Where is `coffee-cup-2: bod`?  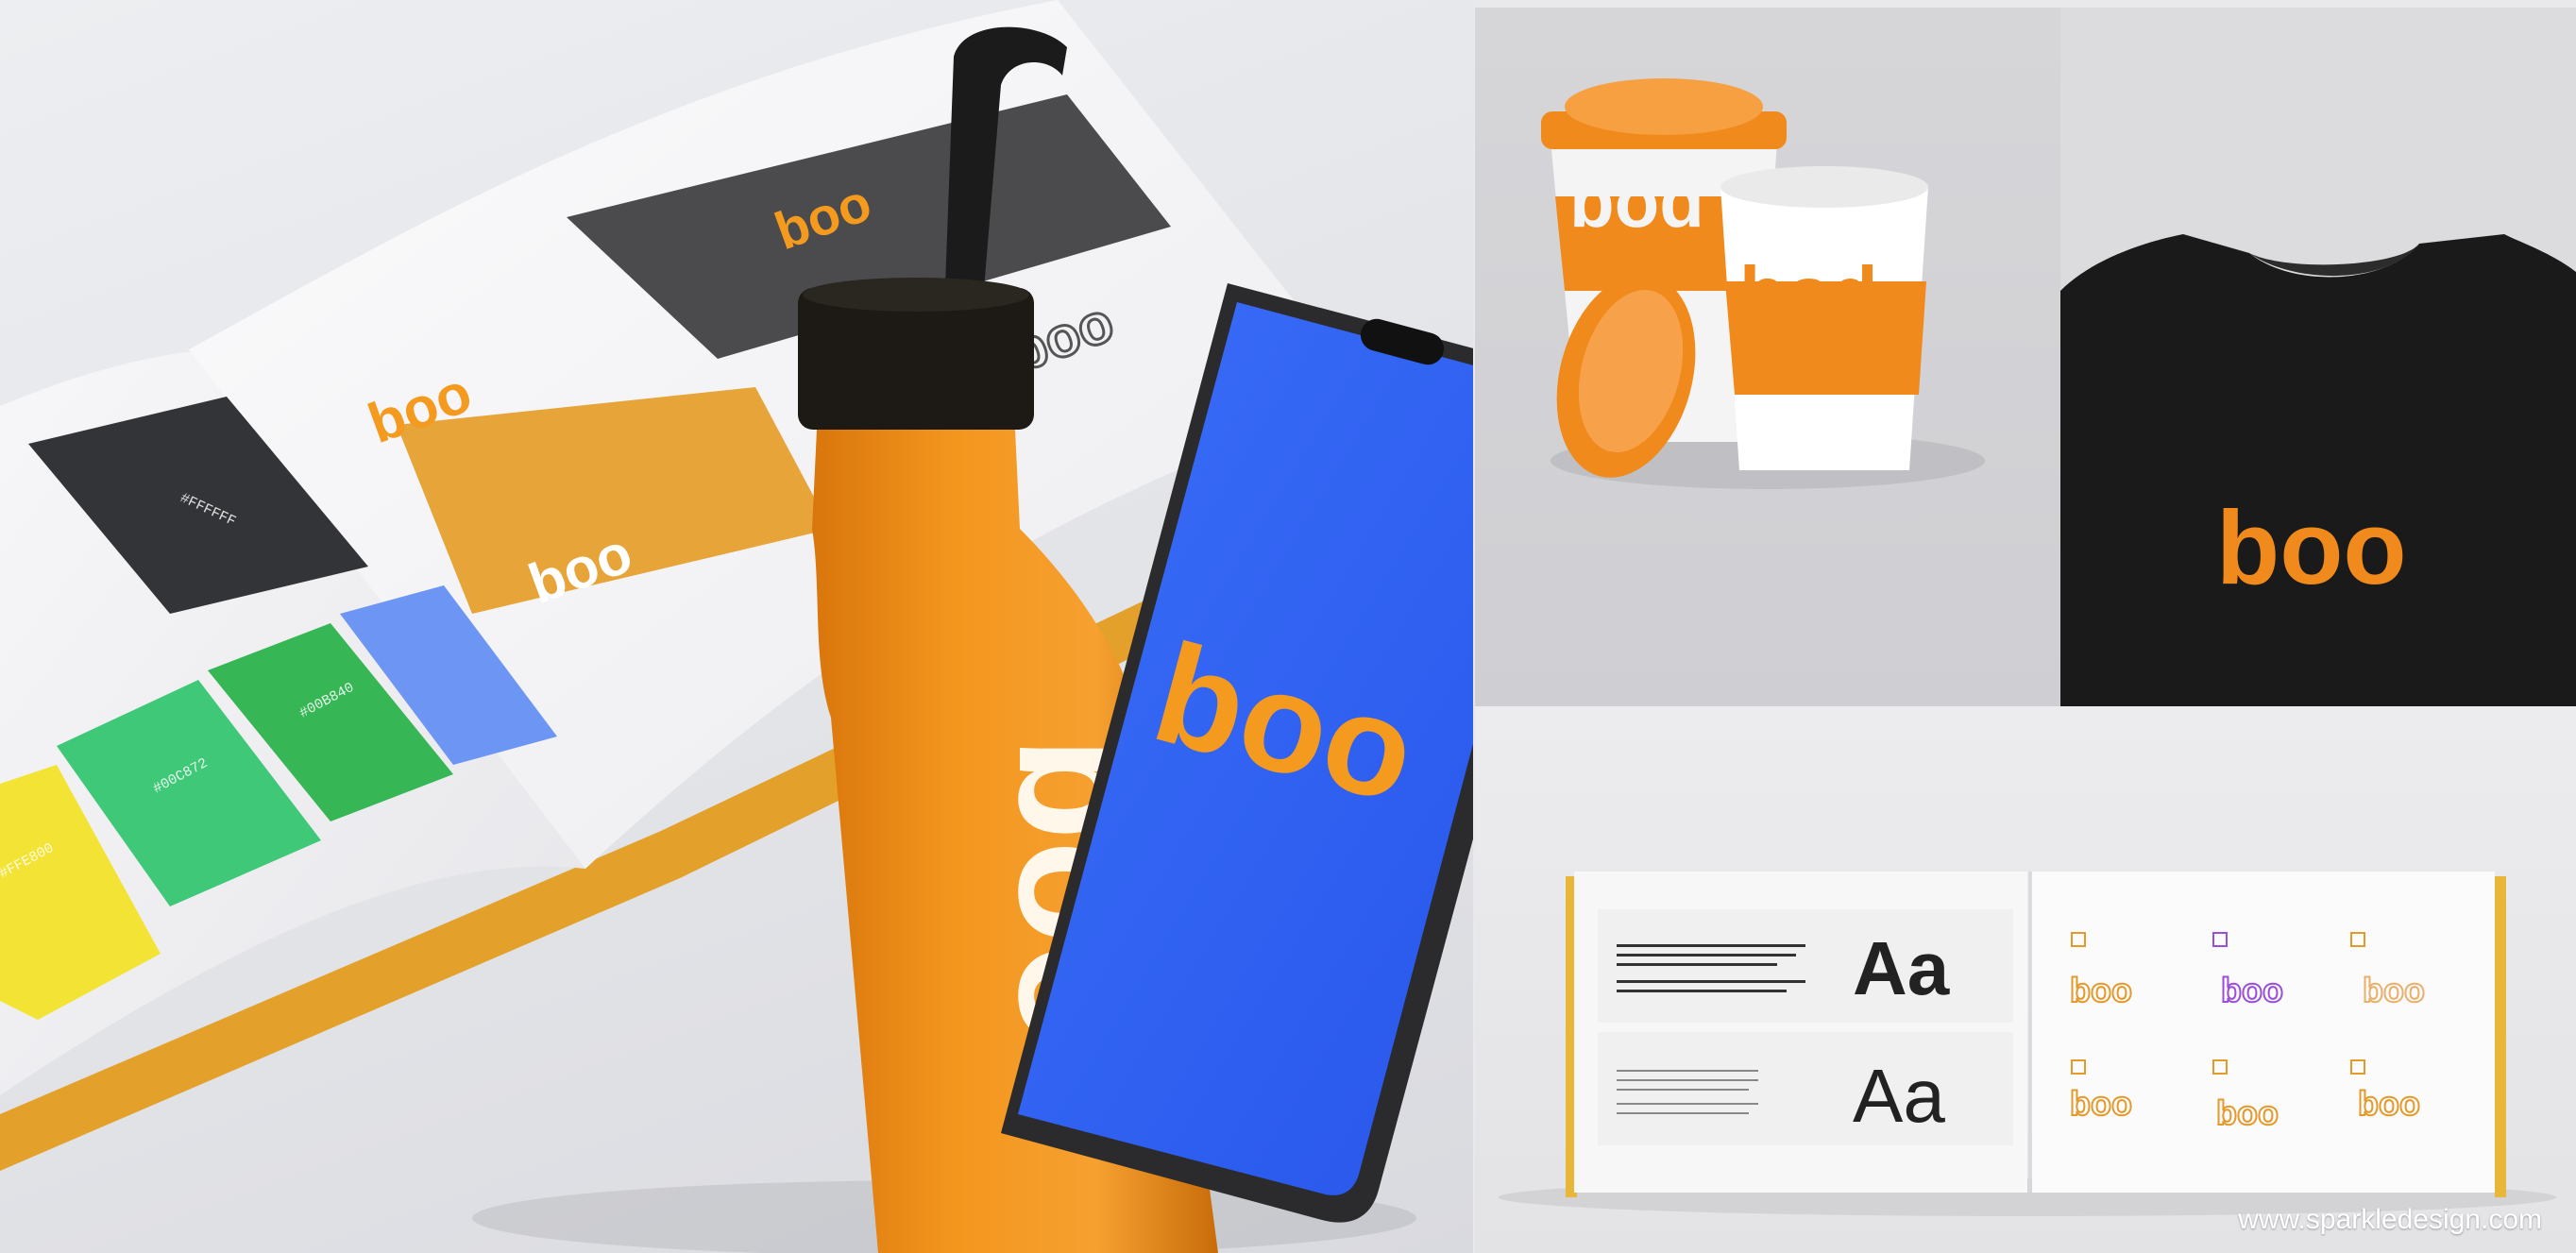 coffee-cup-2: bod is located at coordinates (1824, 318).